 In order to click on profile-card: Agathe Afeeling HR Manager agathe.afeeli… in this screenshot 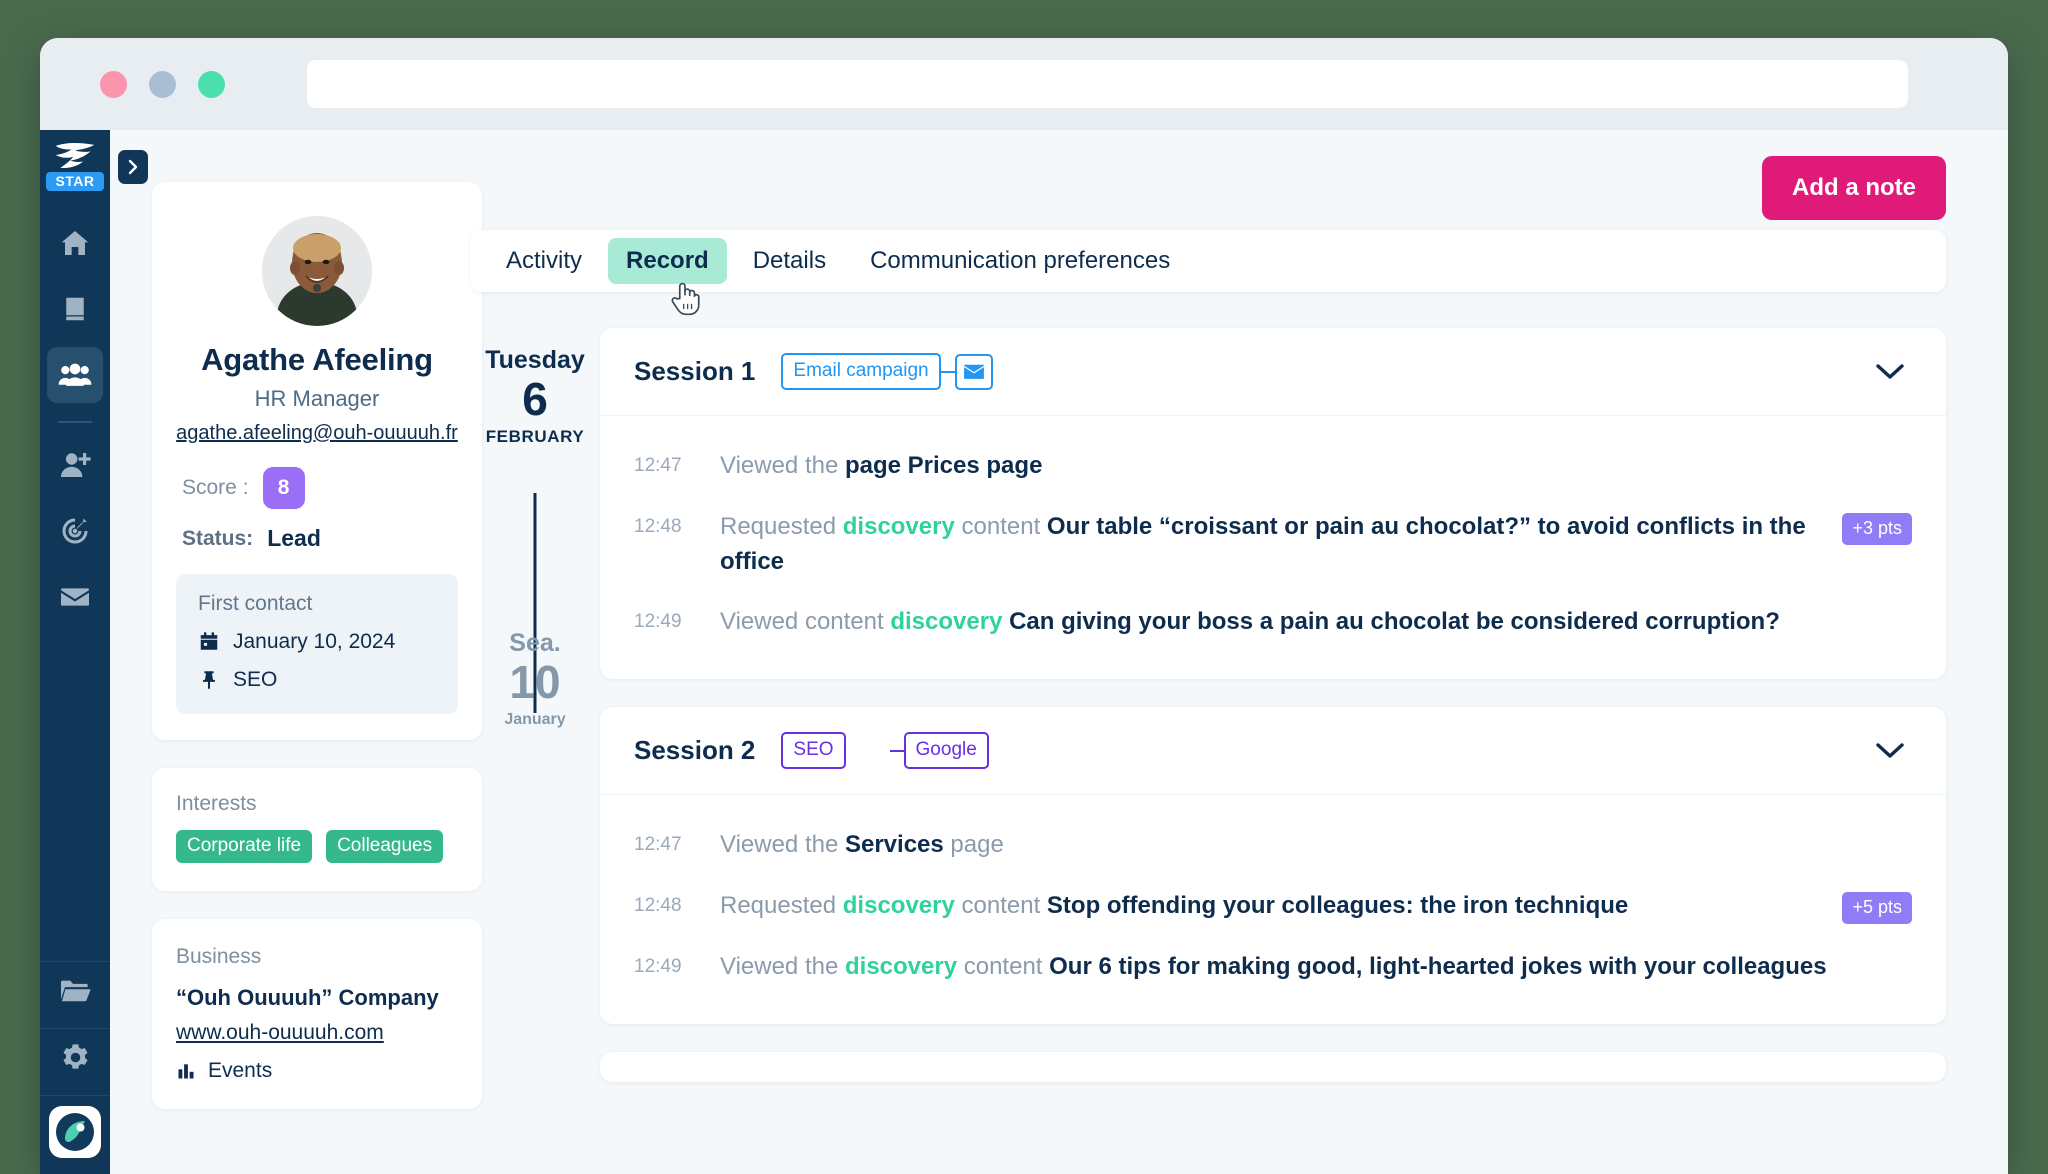, I will do `click(317, 461)`.